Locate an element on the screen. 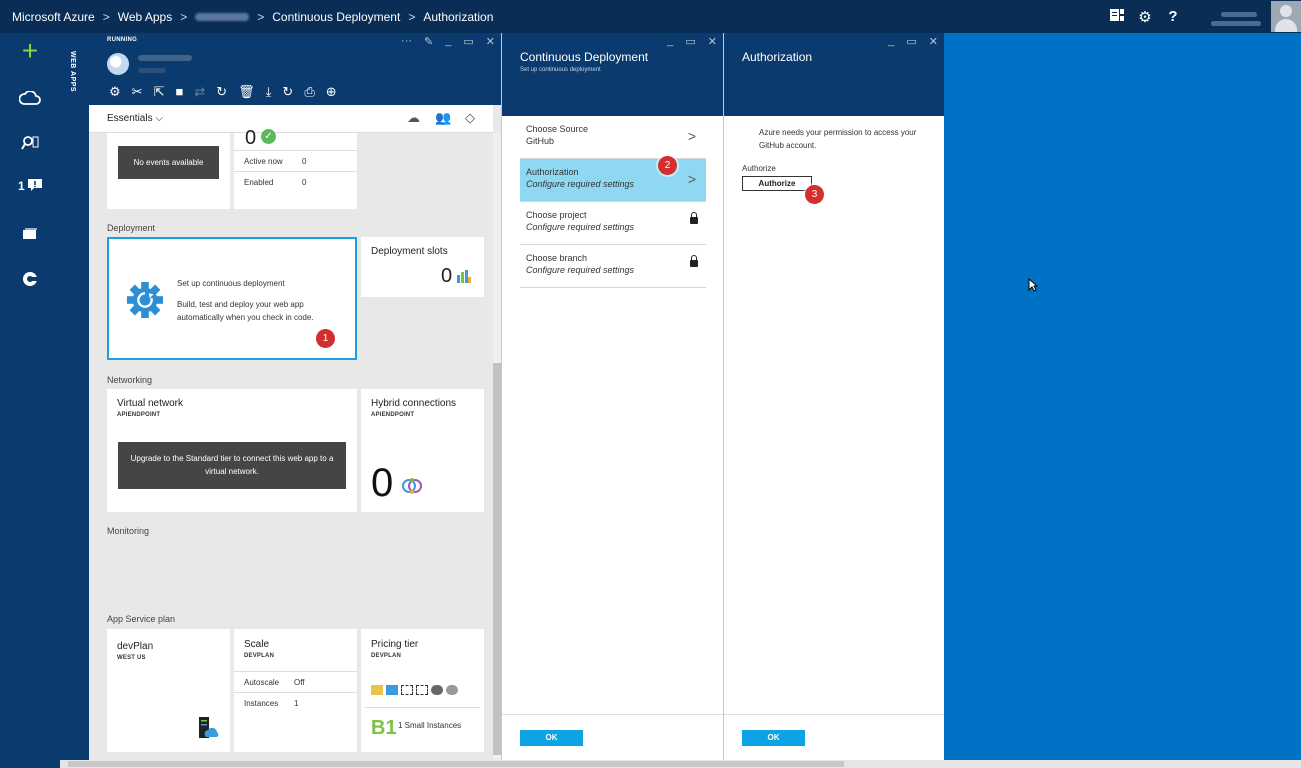 Image resolution: width=1301 pixels, height=768 pixels. left-navigation: + 1 is located at coordinates (30, 400).